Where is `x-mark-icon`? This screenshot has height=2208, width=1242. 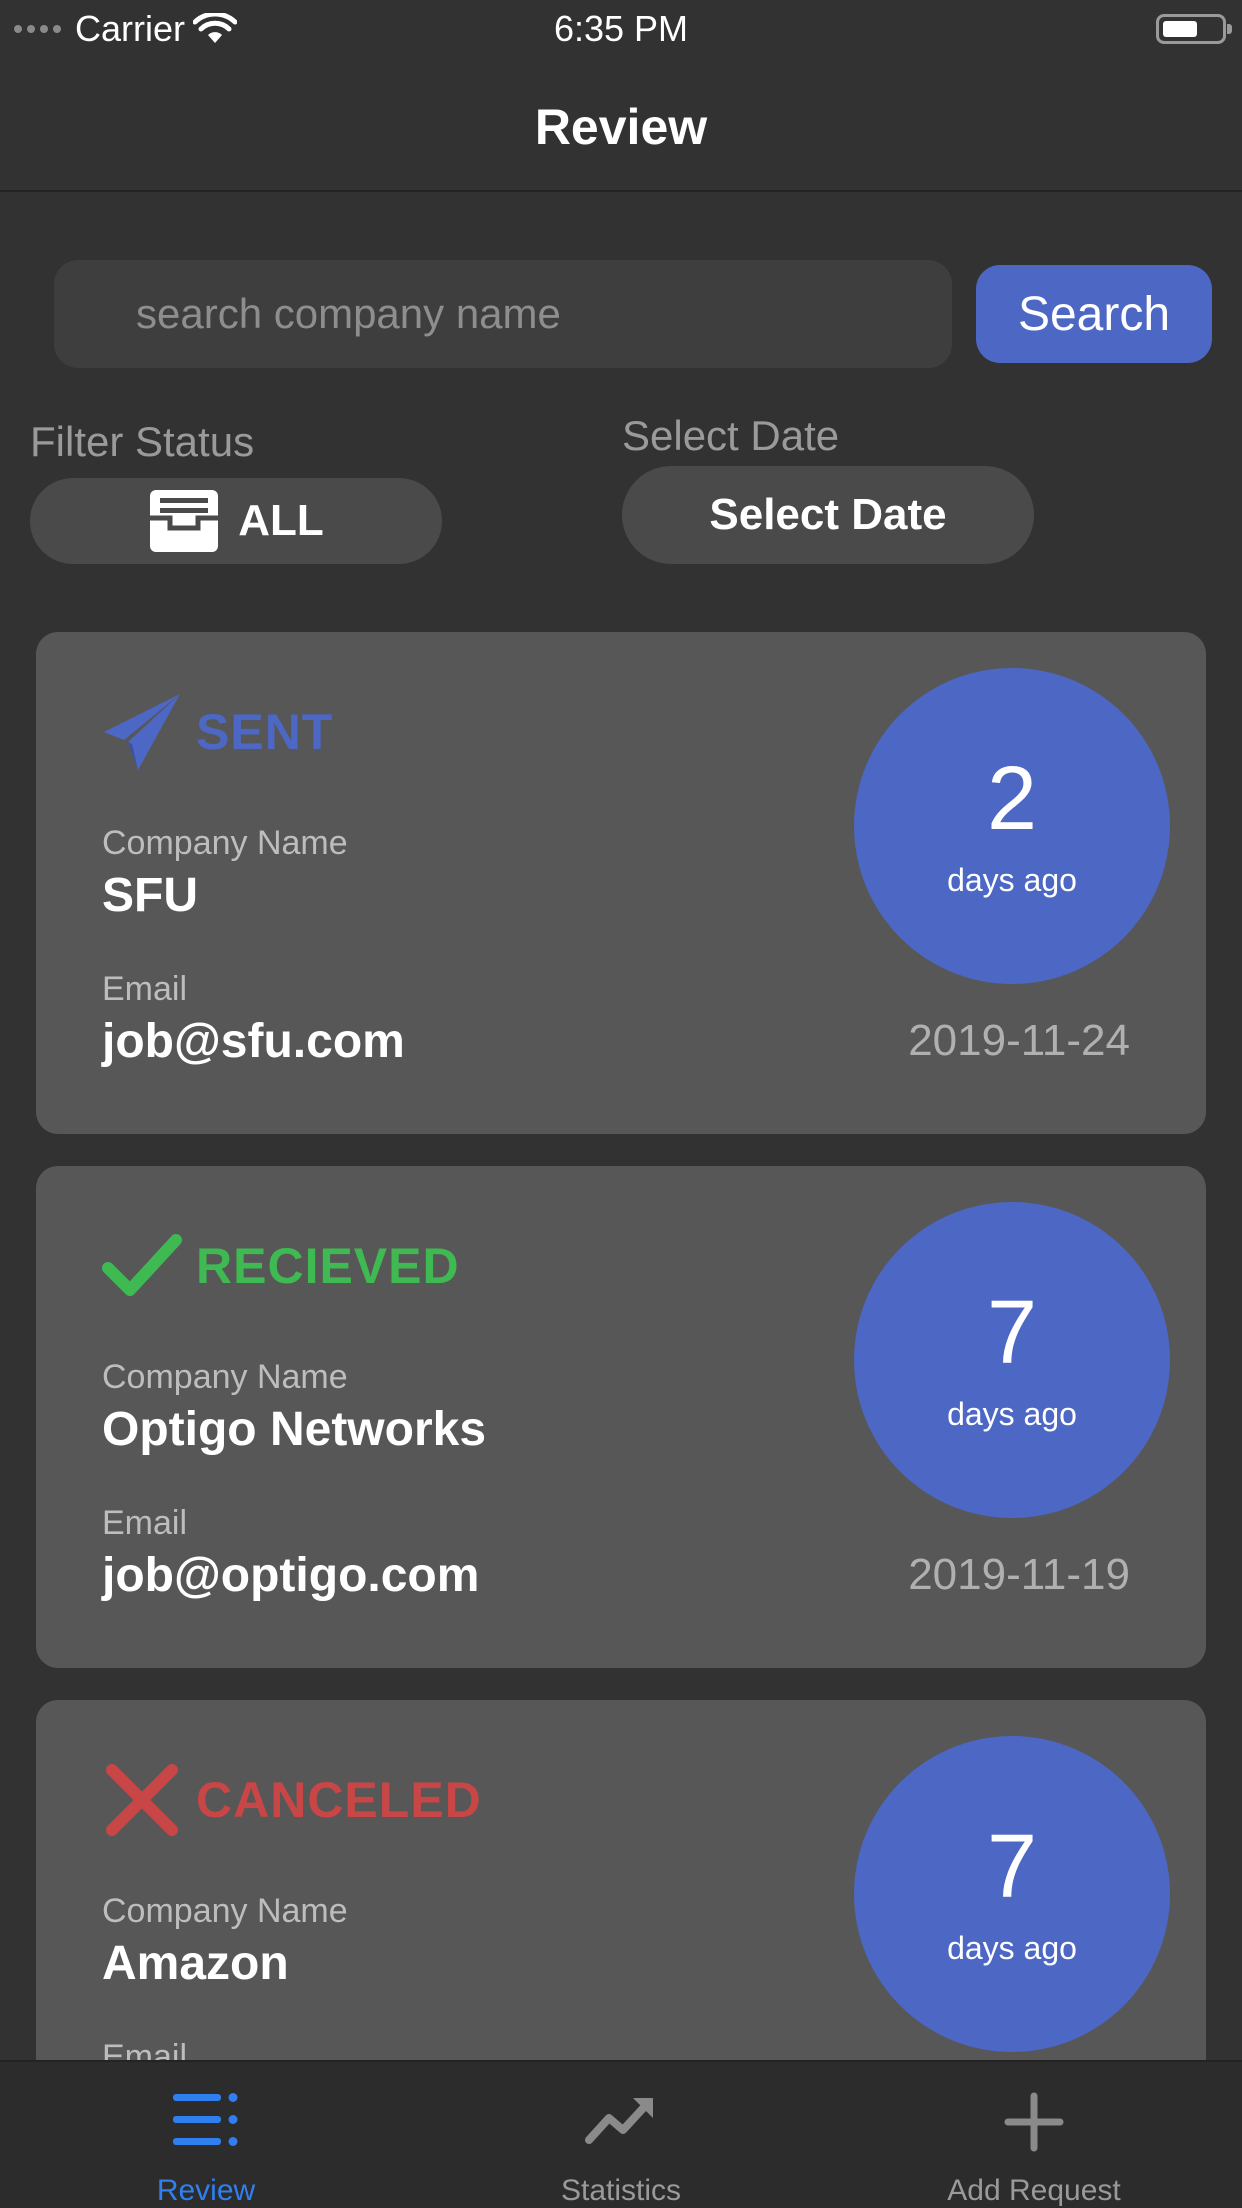 x-mark-icon is located at coordinates (142, 1800).